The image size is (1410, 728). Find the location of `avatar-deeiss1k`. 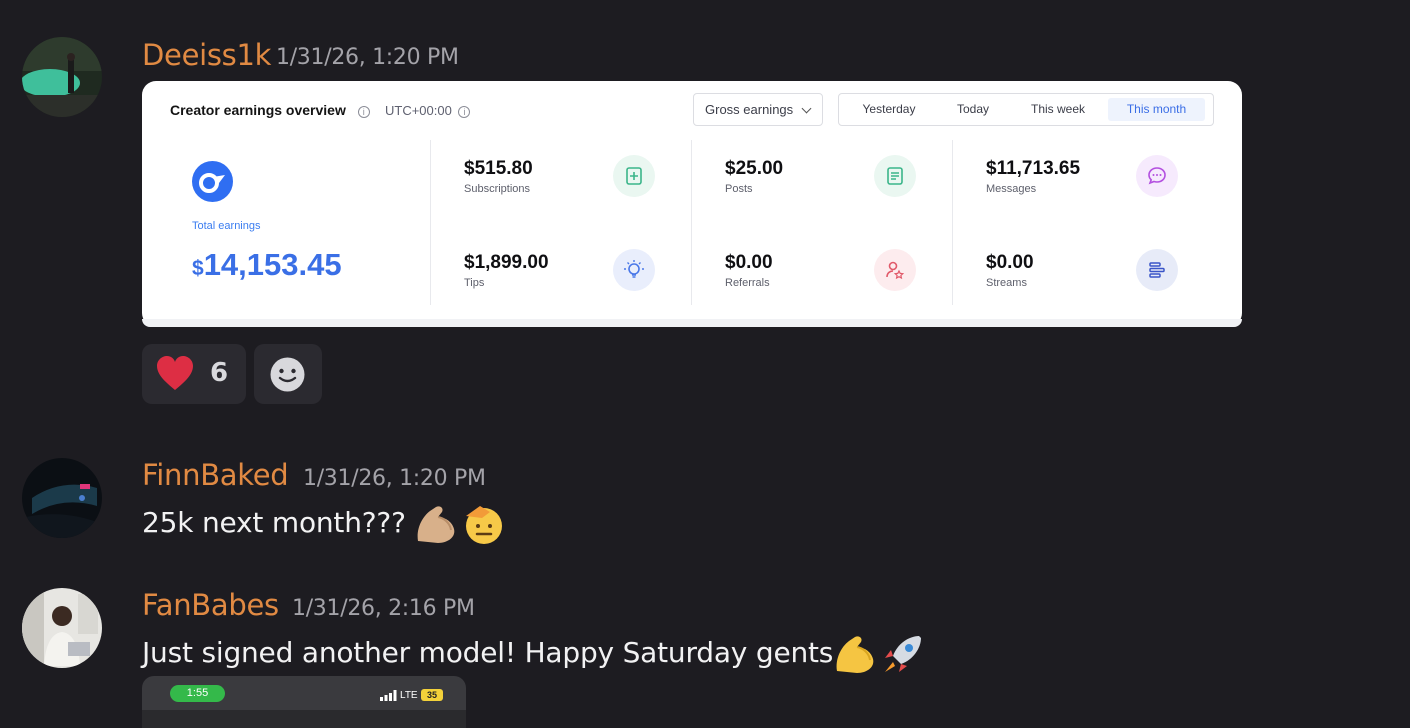

avatar-deeiss1k is located at coordinates (62, 77).